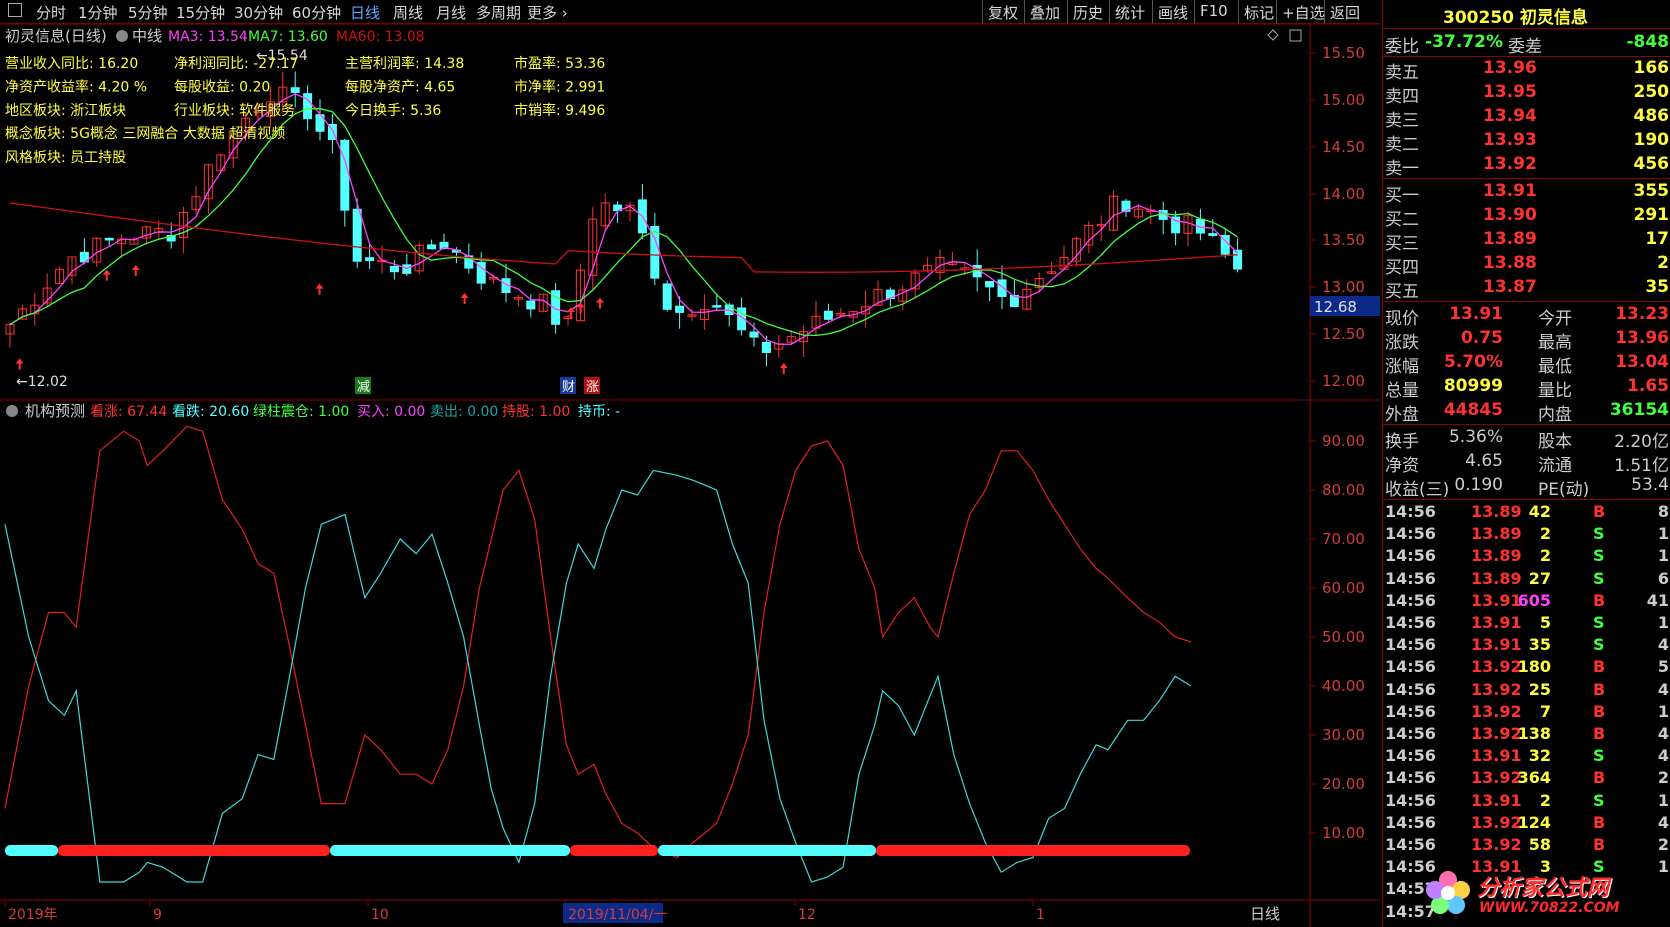  What do you see at coordinates (1402, 415) in the screenshot?
I see `quote-label-4: 外盘` at bounding box center [1402, 415].